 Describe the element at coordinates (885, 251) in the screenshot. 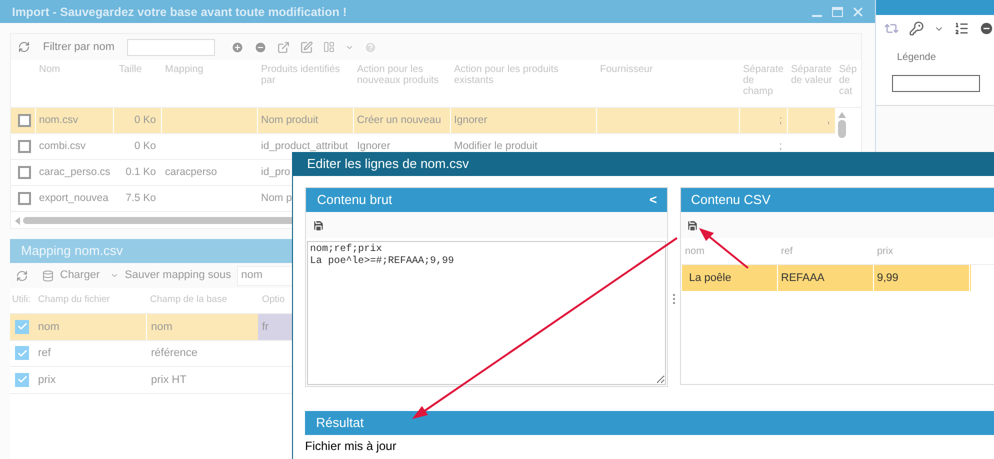

I see `column-header: prix` at that location.